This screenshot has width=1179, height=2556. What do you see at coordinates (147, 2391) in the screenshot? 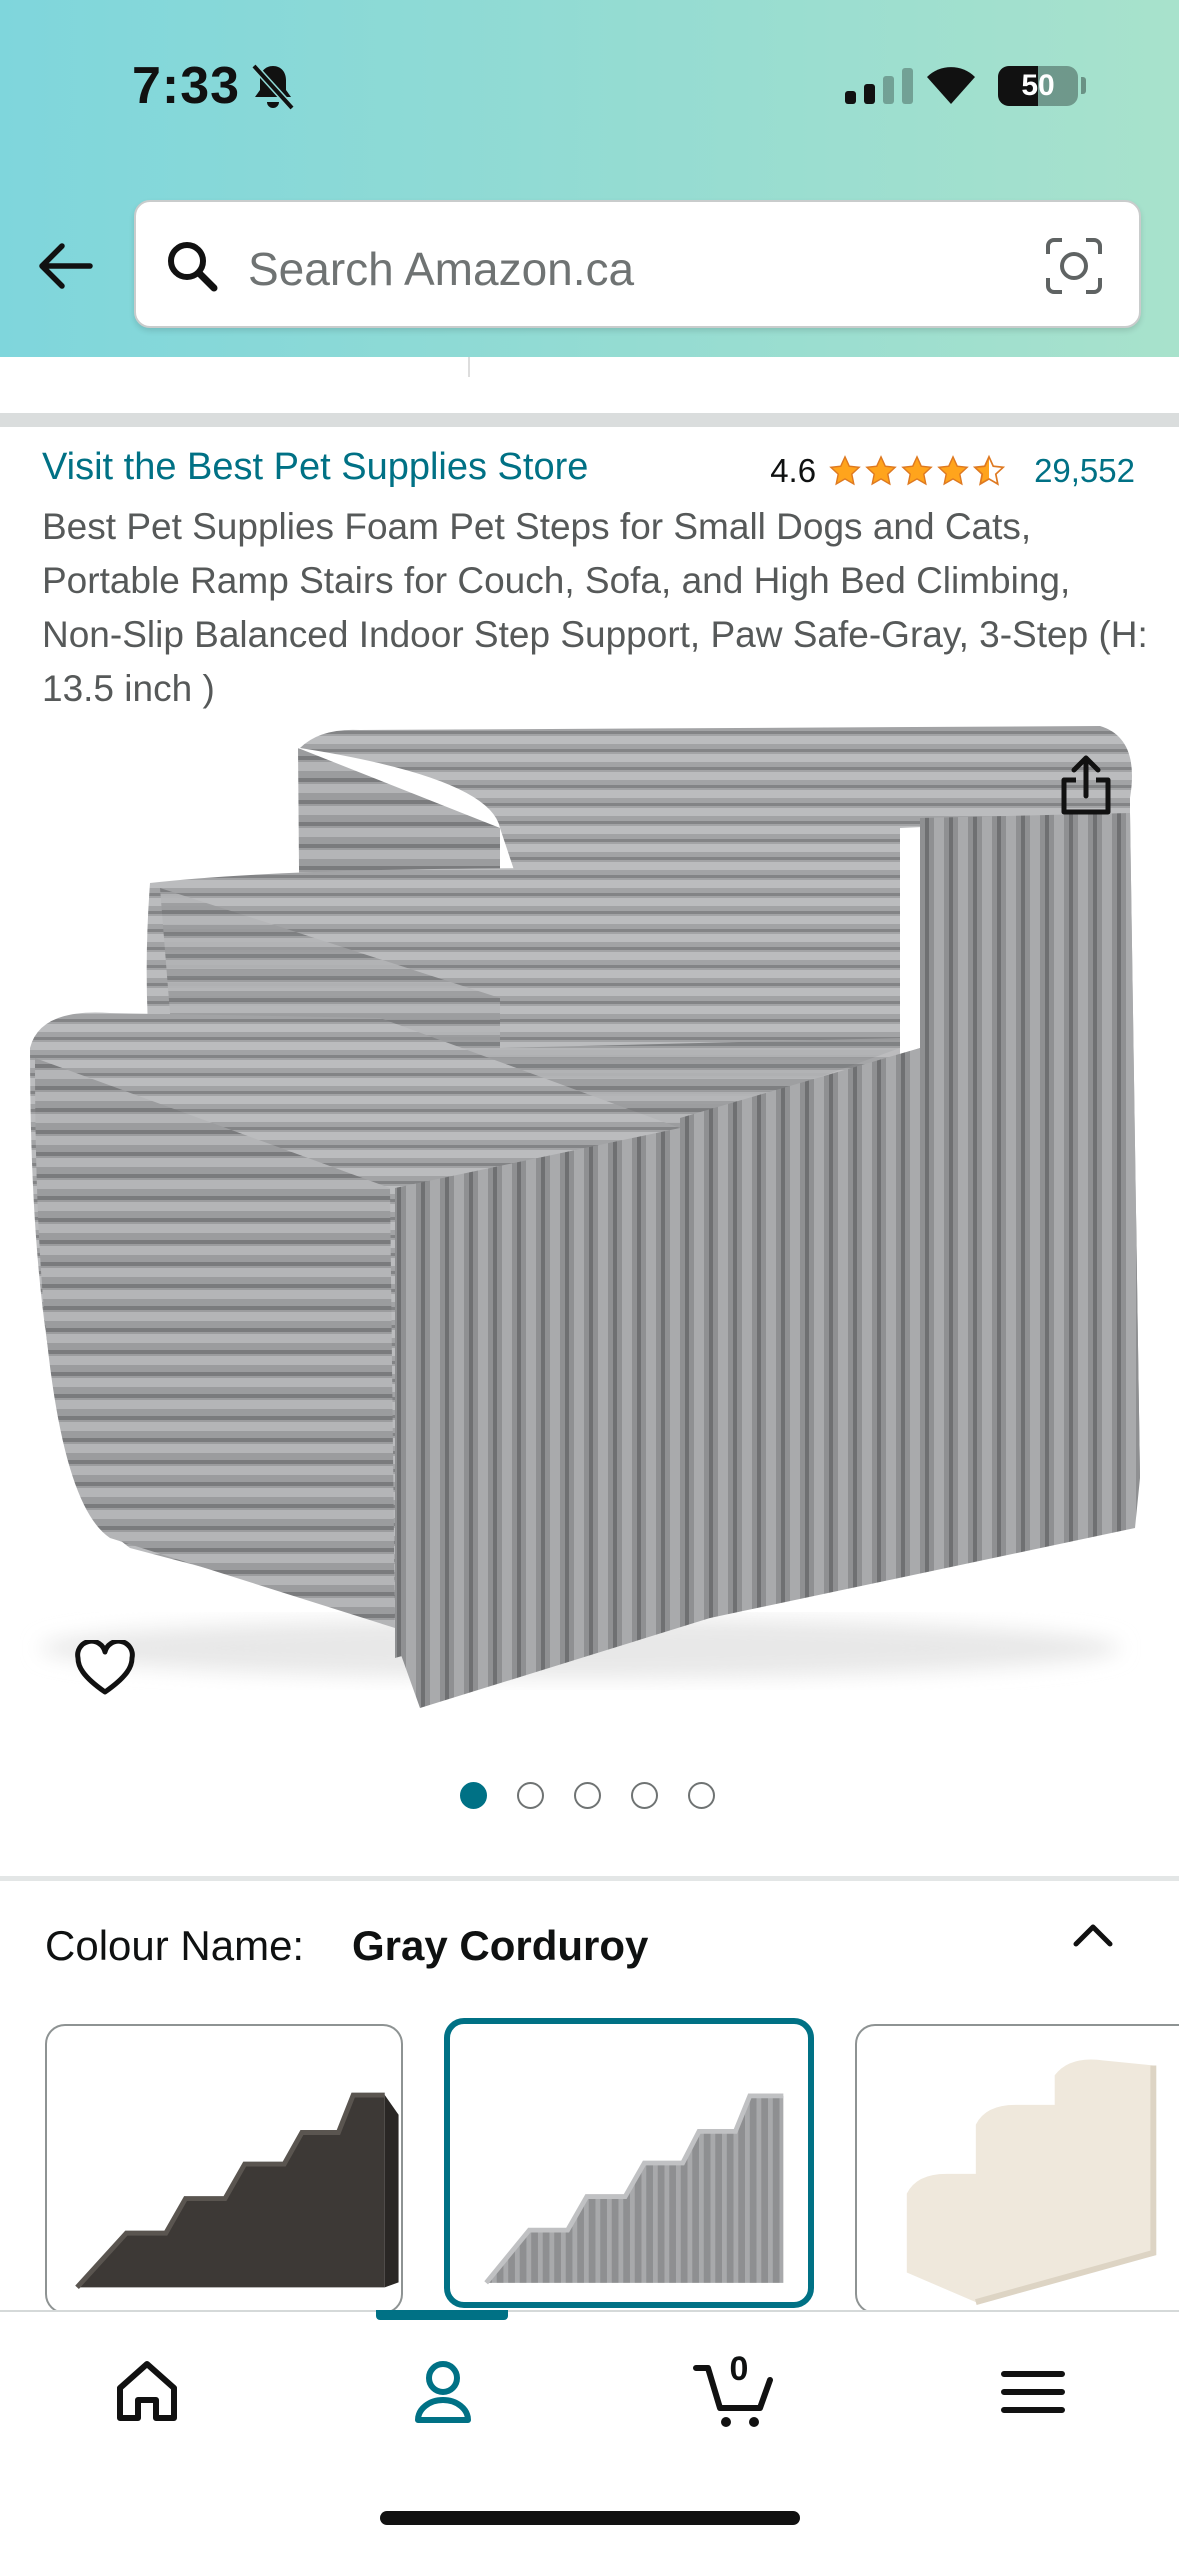
I see `home-icon` at bounding box center [147, 2391].